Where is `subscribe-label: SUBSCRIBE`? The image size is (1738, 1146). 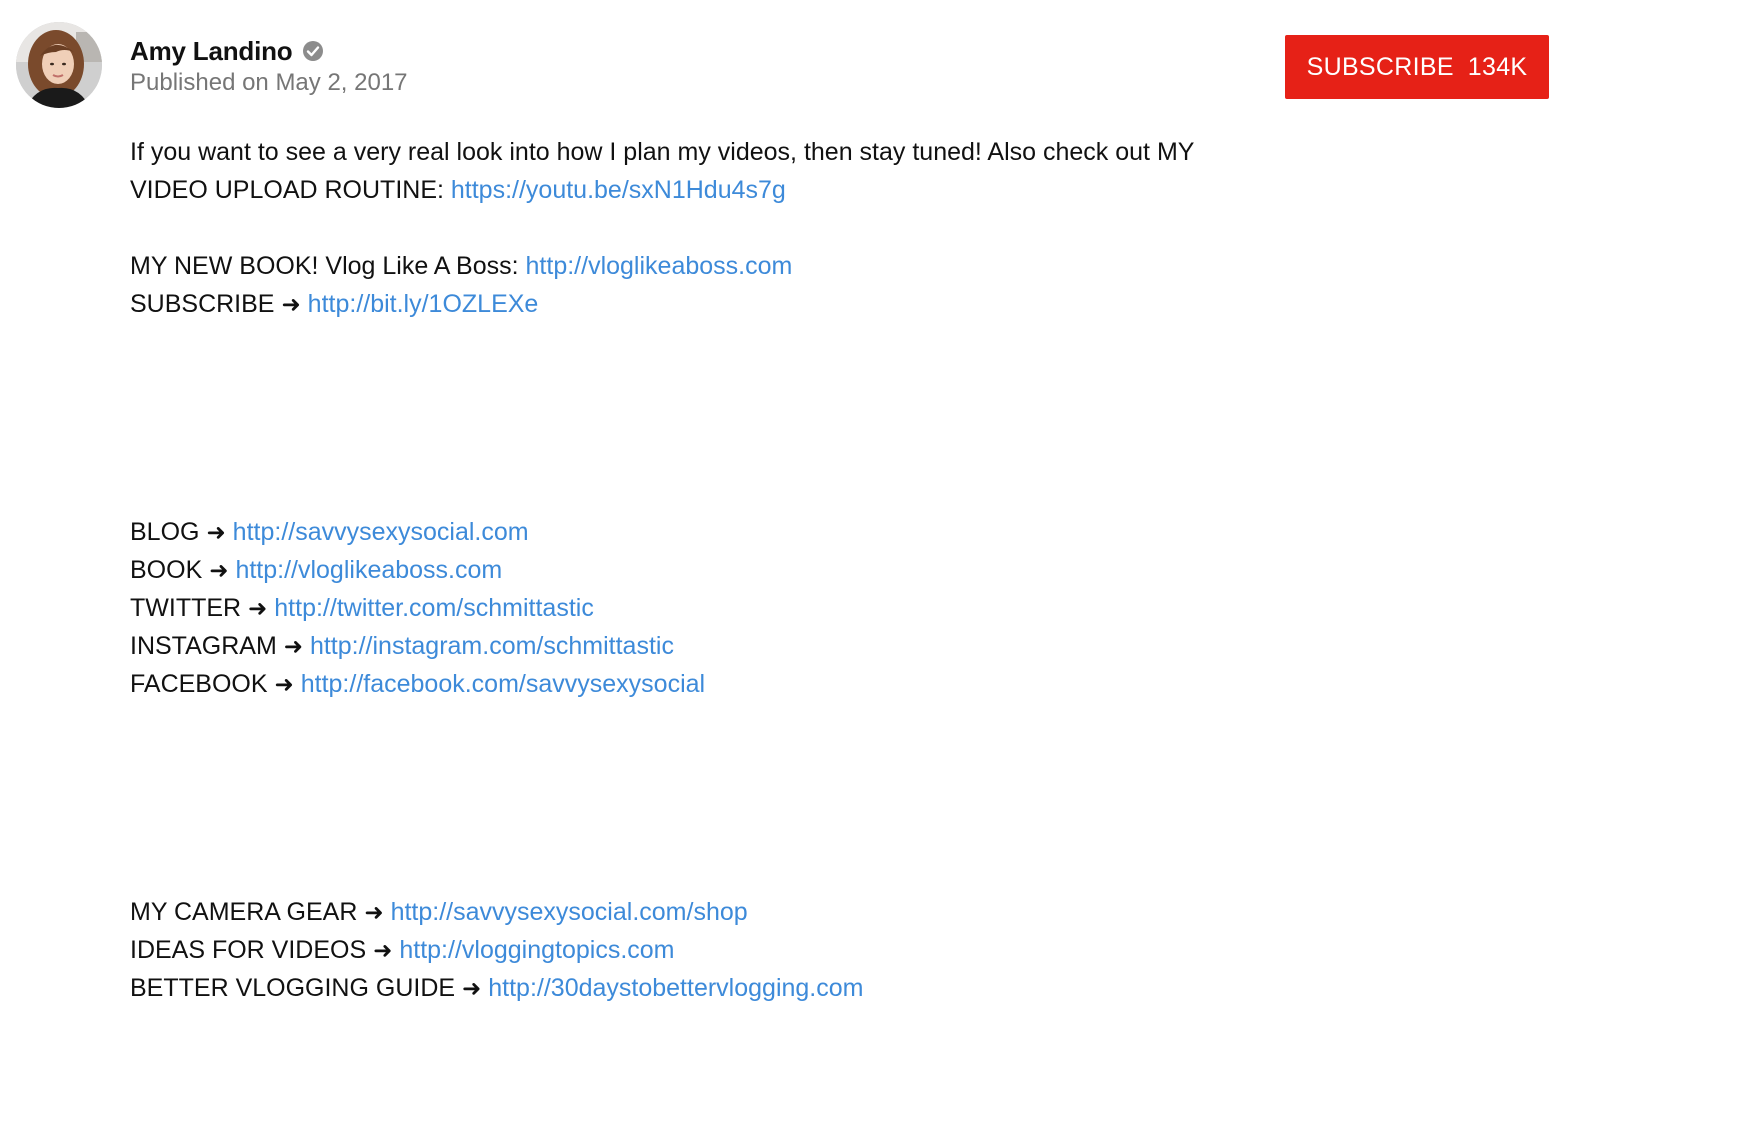
subscribe-label: SUBSCRIBE is located at coordinates (1380, 66).